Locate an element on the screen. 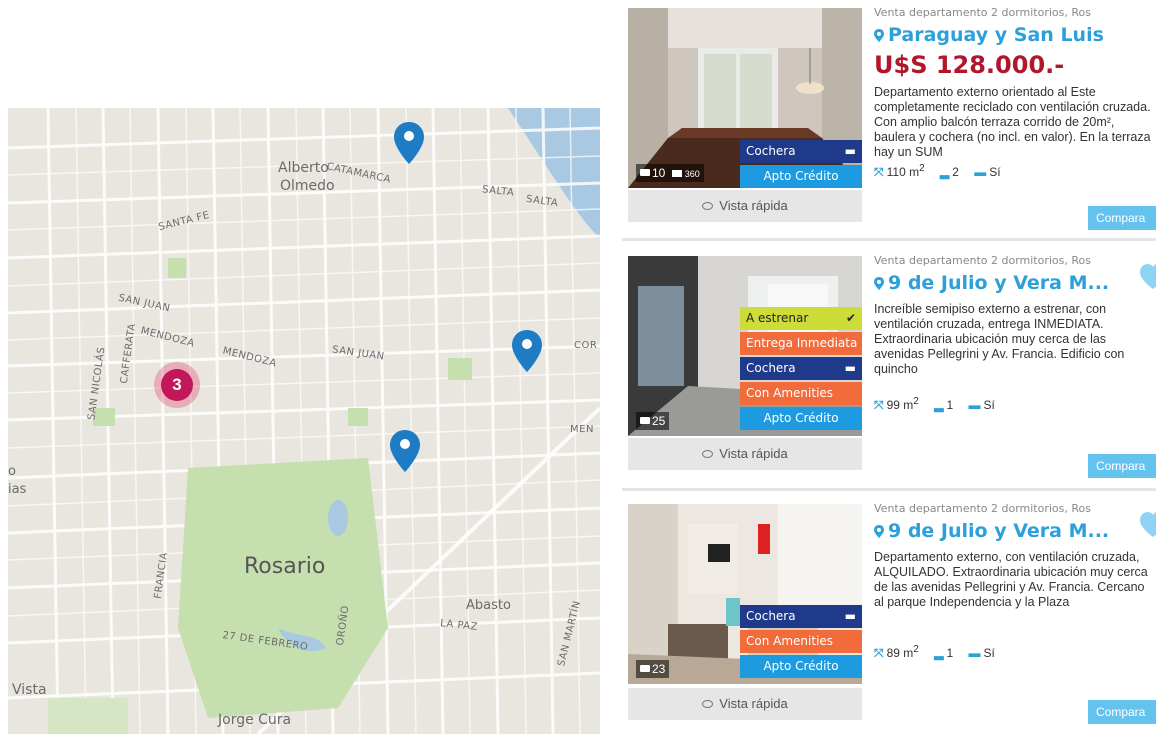 The image size is (1156, 734). video-icon is located at coordinates (676, 173).